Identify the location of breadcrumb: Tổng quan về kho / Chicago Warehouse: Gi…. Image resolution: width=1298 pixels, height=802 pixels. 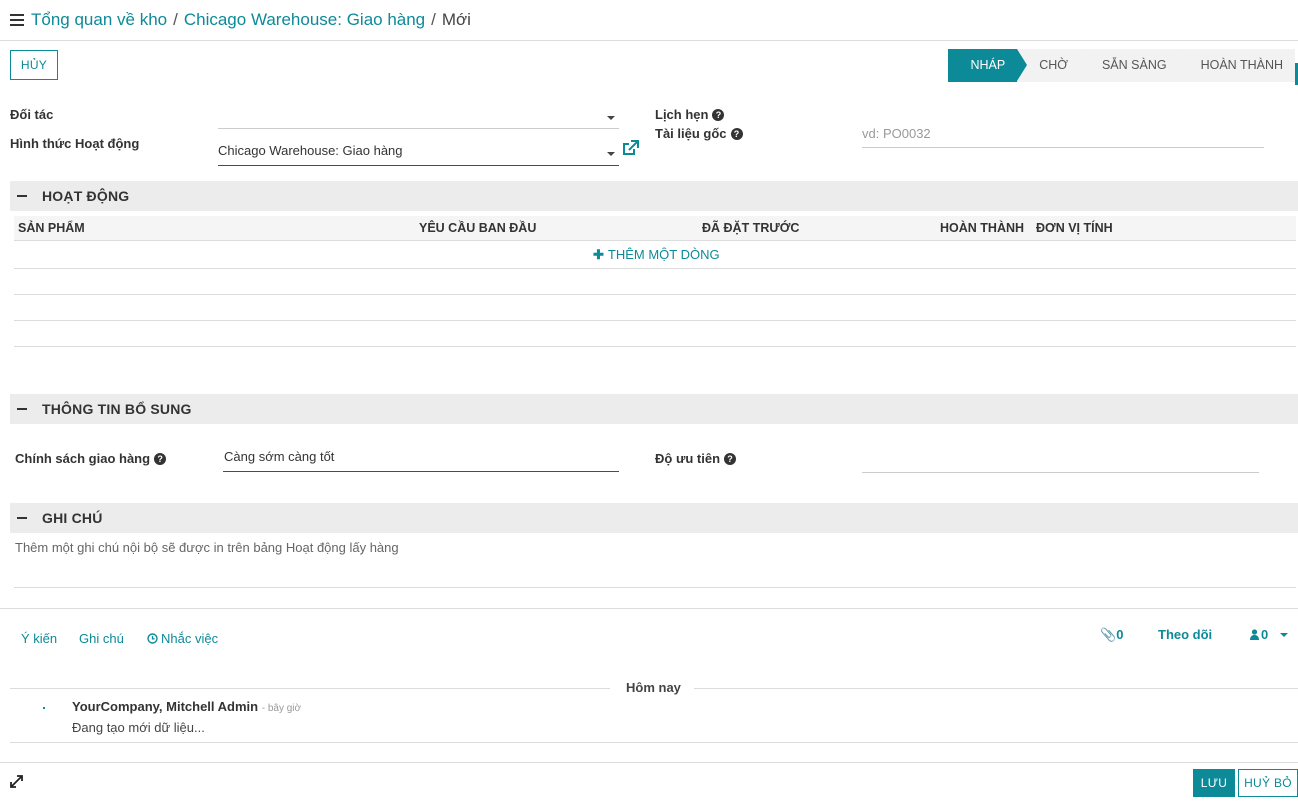
(240, 20).